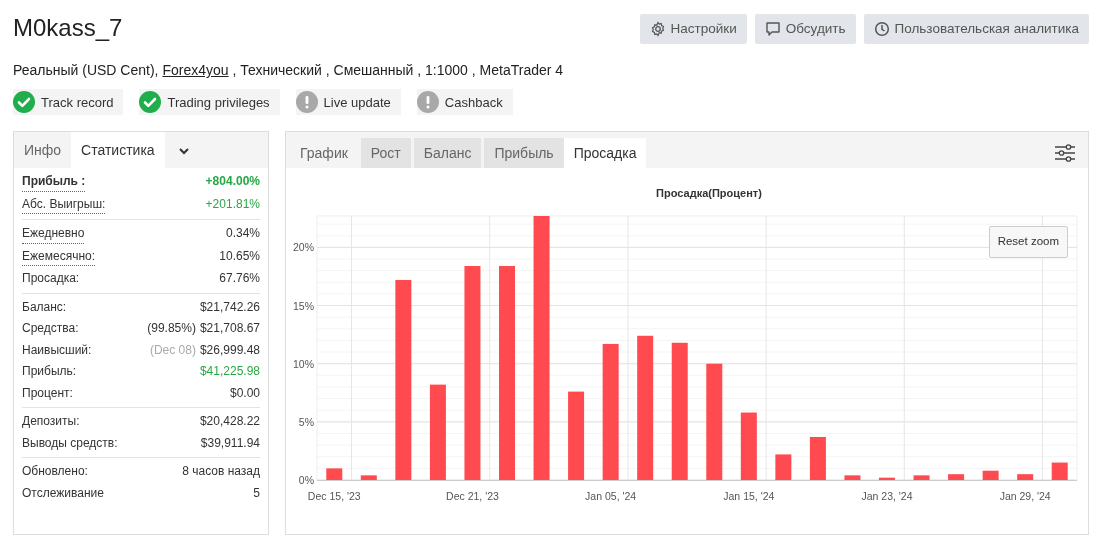 The height and width of the screenshot is (548, 1099). What do you see at coordinates (334, 496) in the screenshot?
I see `x-axis-label: Dec 15, '23` at bounding box center [334, 496].